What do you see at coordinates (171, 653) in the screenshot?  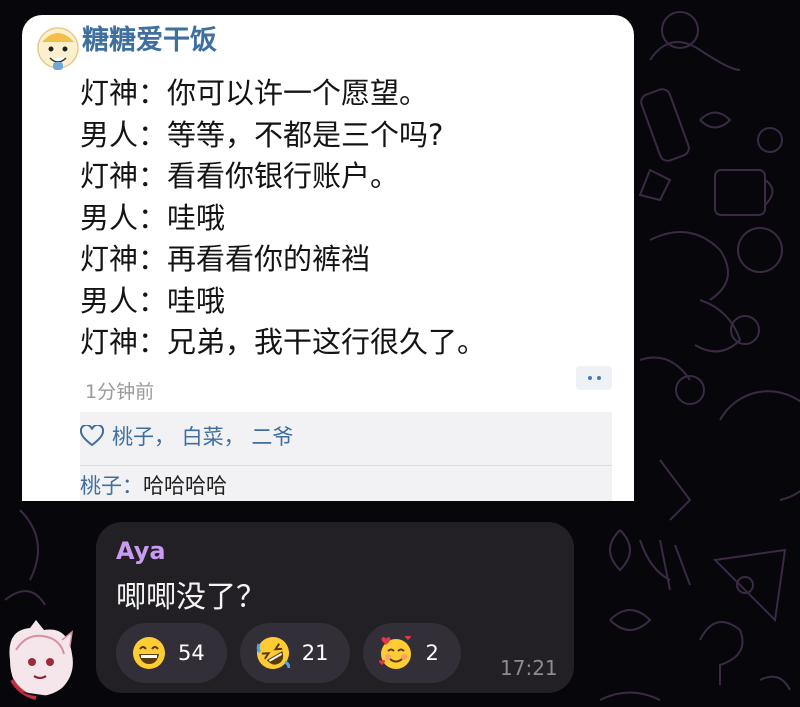 I see `reaction-grinning: 54` at bounding box center [171, 653].